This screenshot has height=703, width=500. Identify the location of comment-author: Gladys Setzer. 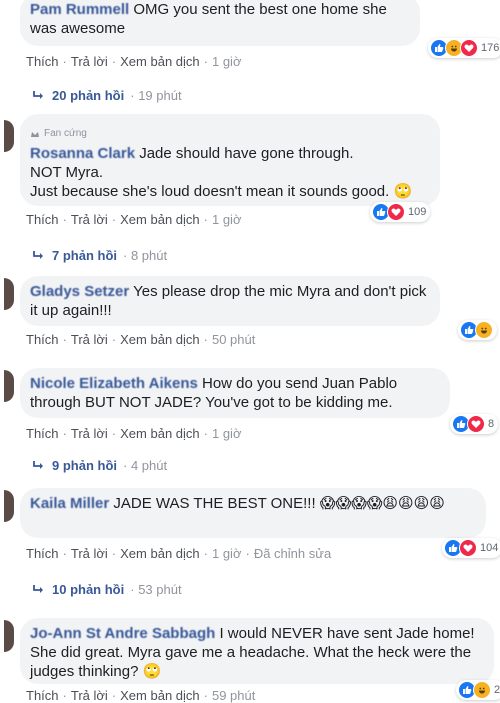
(79, 291).